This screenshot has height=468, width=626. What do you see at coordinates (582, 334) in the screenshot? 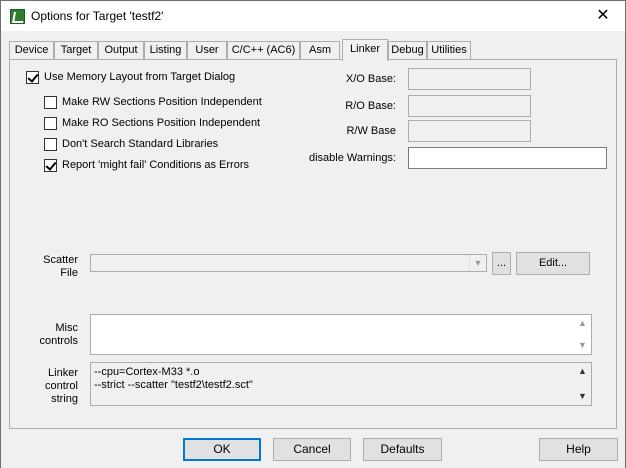
I see `misc-scrollbar: ▲ ▼` at bounding box center [582, 334].